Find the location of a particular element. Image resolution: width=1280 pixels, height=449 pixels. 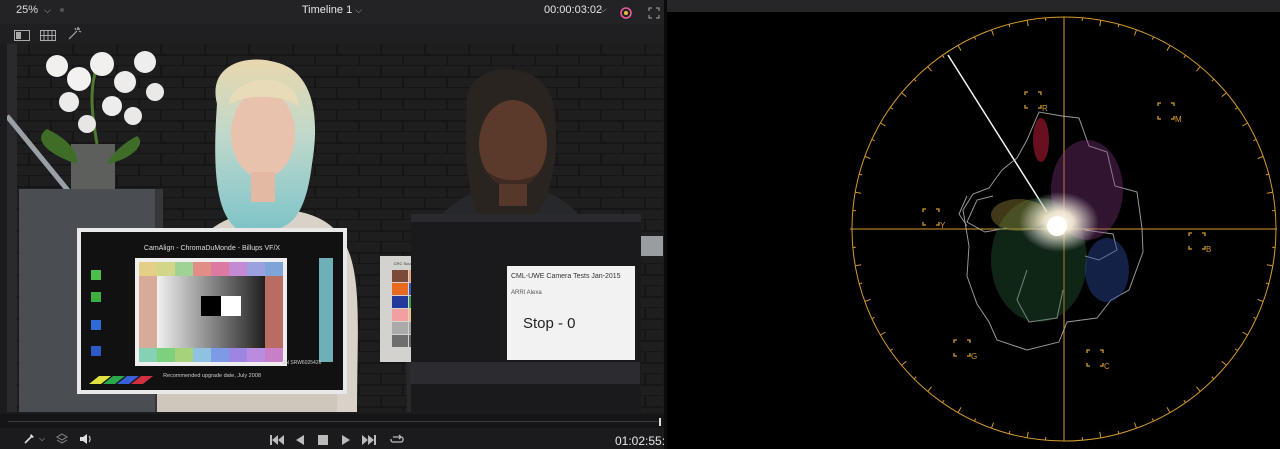

playhead is located at coordinates (660, 422).